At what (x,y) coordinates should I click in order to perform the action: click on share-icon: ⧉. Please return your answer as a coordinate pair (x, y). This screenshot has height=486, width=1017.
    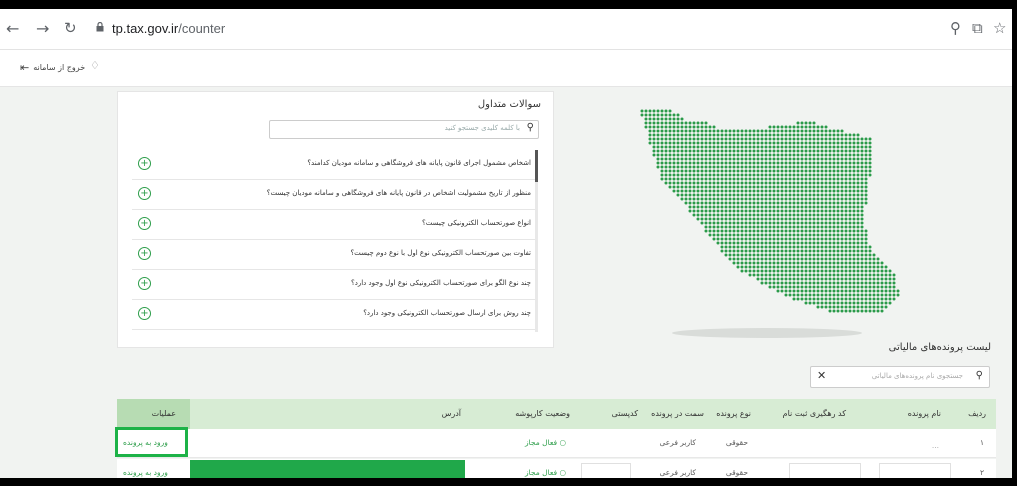
    Looking at the image, I should click on (977, 28).